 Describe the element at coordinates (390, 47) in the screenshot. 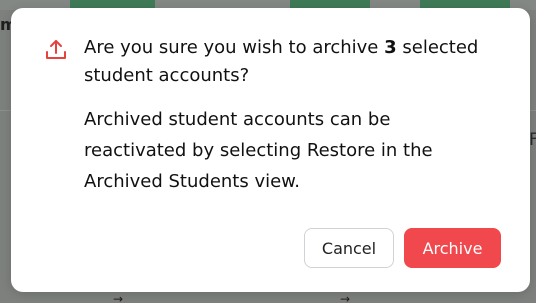

I see `selected-count: 3` at that location.